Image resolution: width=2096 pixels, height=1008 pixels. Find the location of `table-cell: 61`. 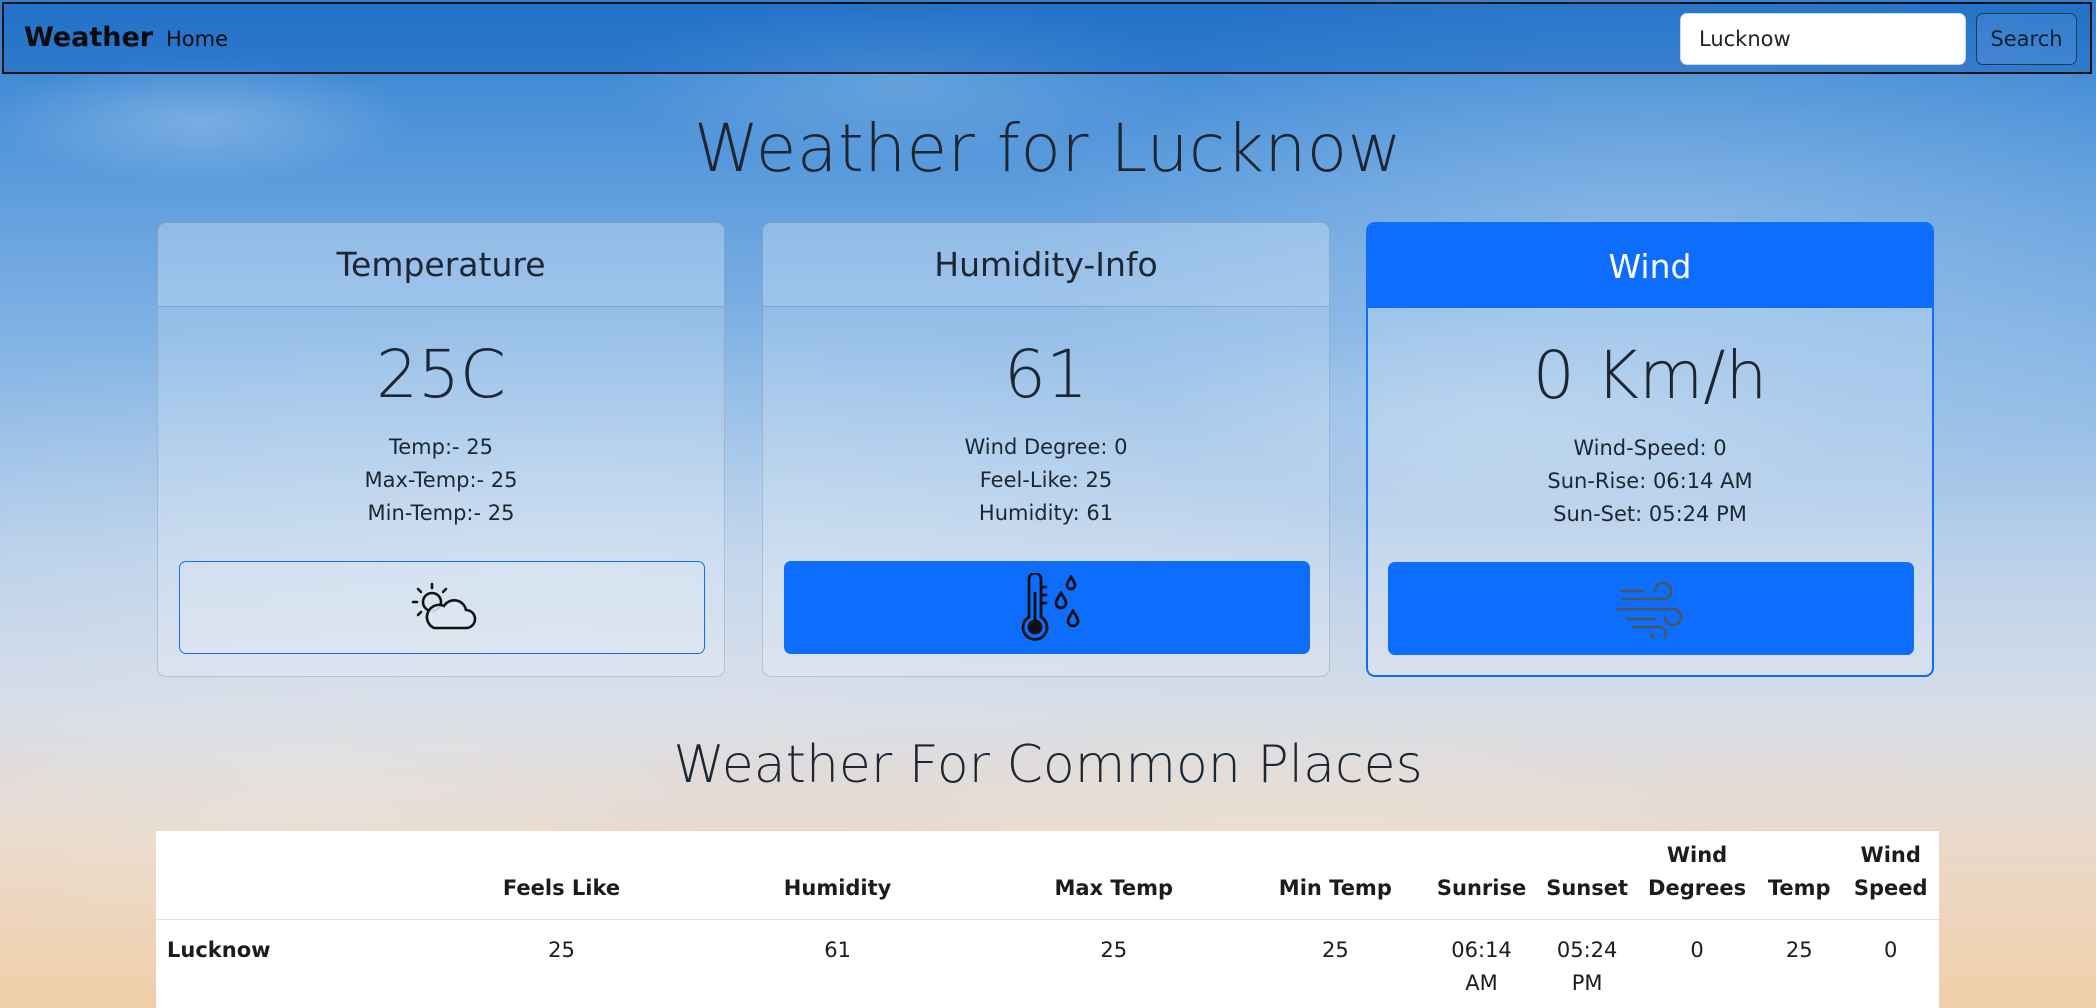

table-cell: 61 is located at coordinates (837, 950).